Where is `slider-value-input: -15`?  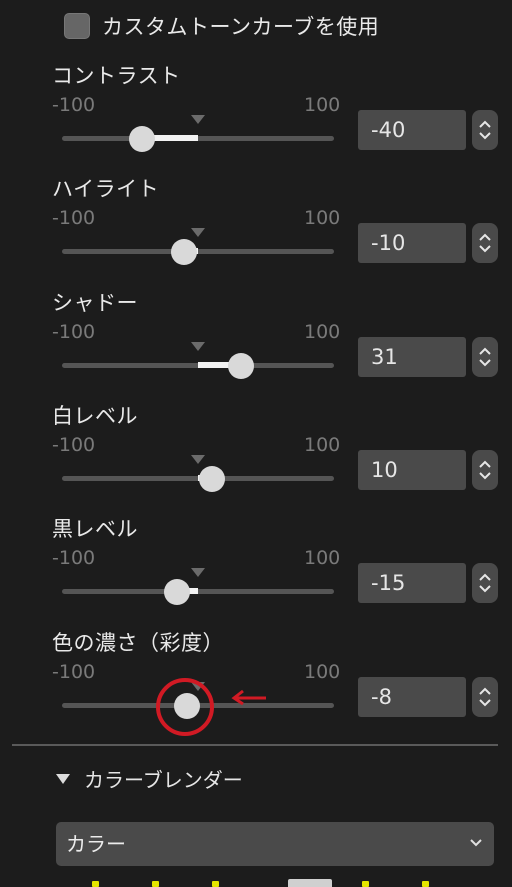
slider-value-input: -15 is located at coordinates (412, 583).